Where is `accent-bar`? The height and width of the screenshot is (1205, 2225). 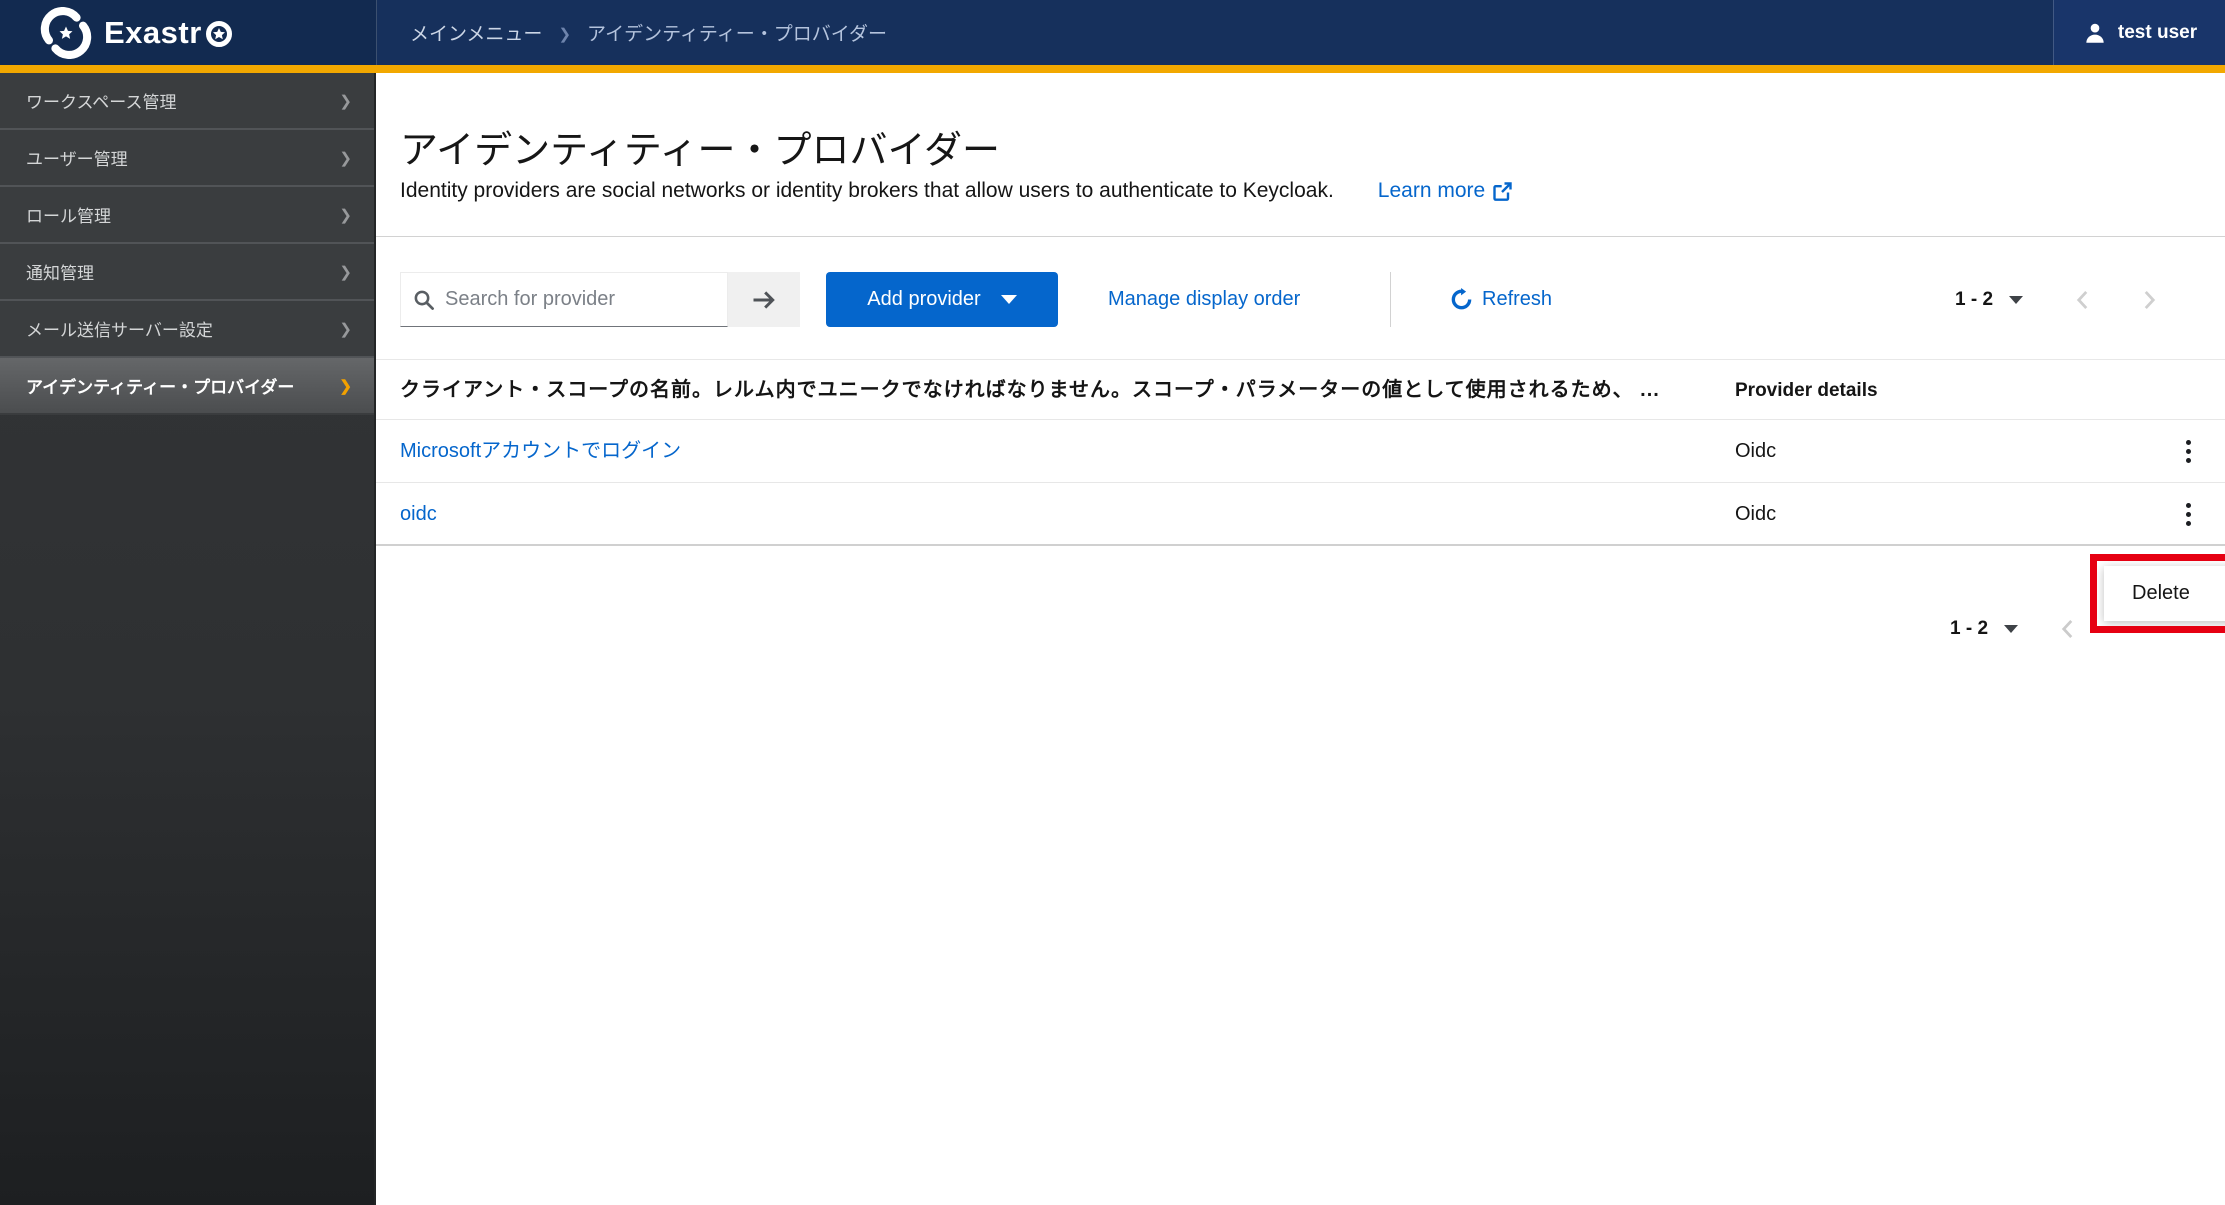
accent-bar is located at coordinates (1112, 69).